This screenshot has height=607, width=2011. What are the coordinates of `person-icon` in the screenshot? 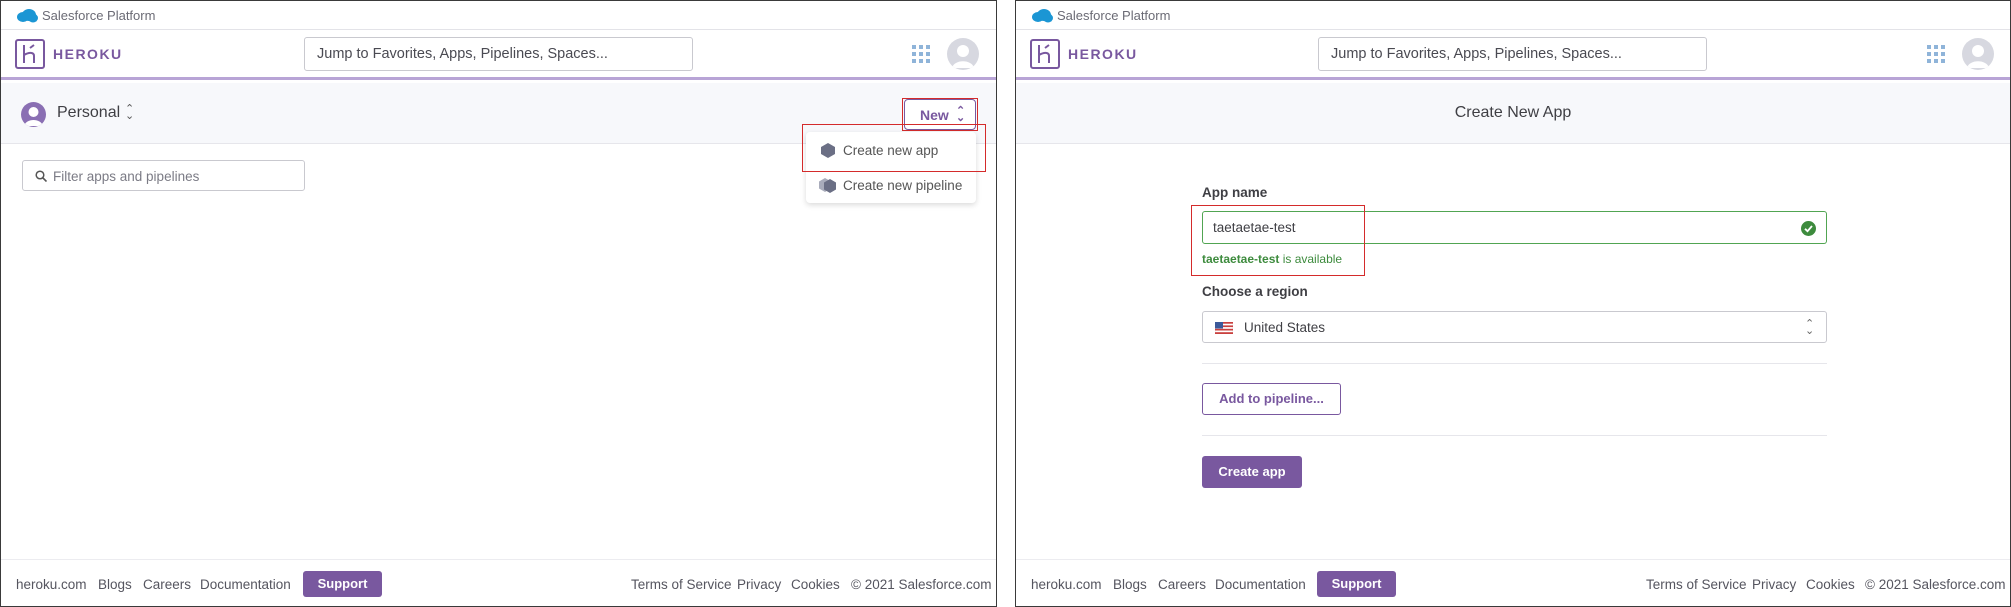 It's located at (33, 116).